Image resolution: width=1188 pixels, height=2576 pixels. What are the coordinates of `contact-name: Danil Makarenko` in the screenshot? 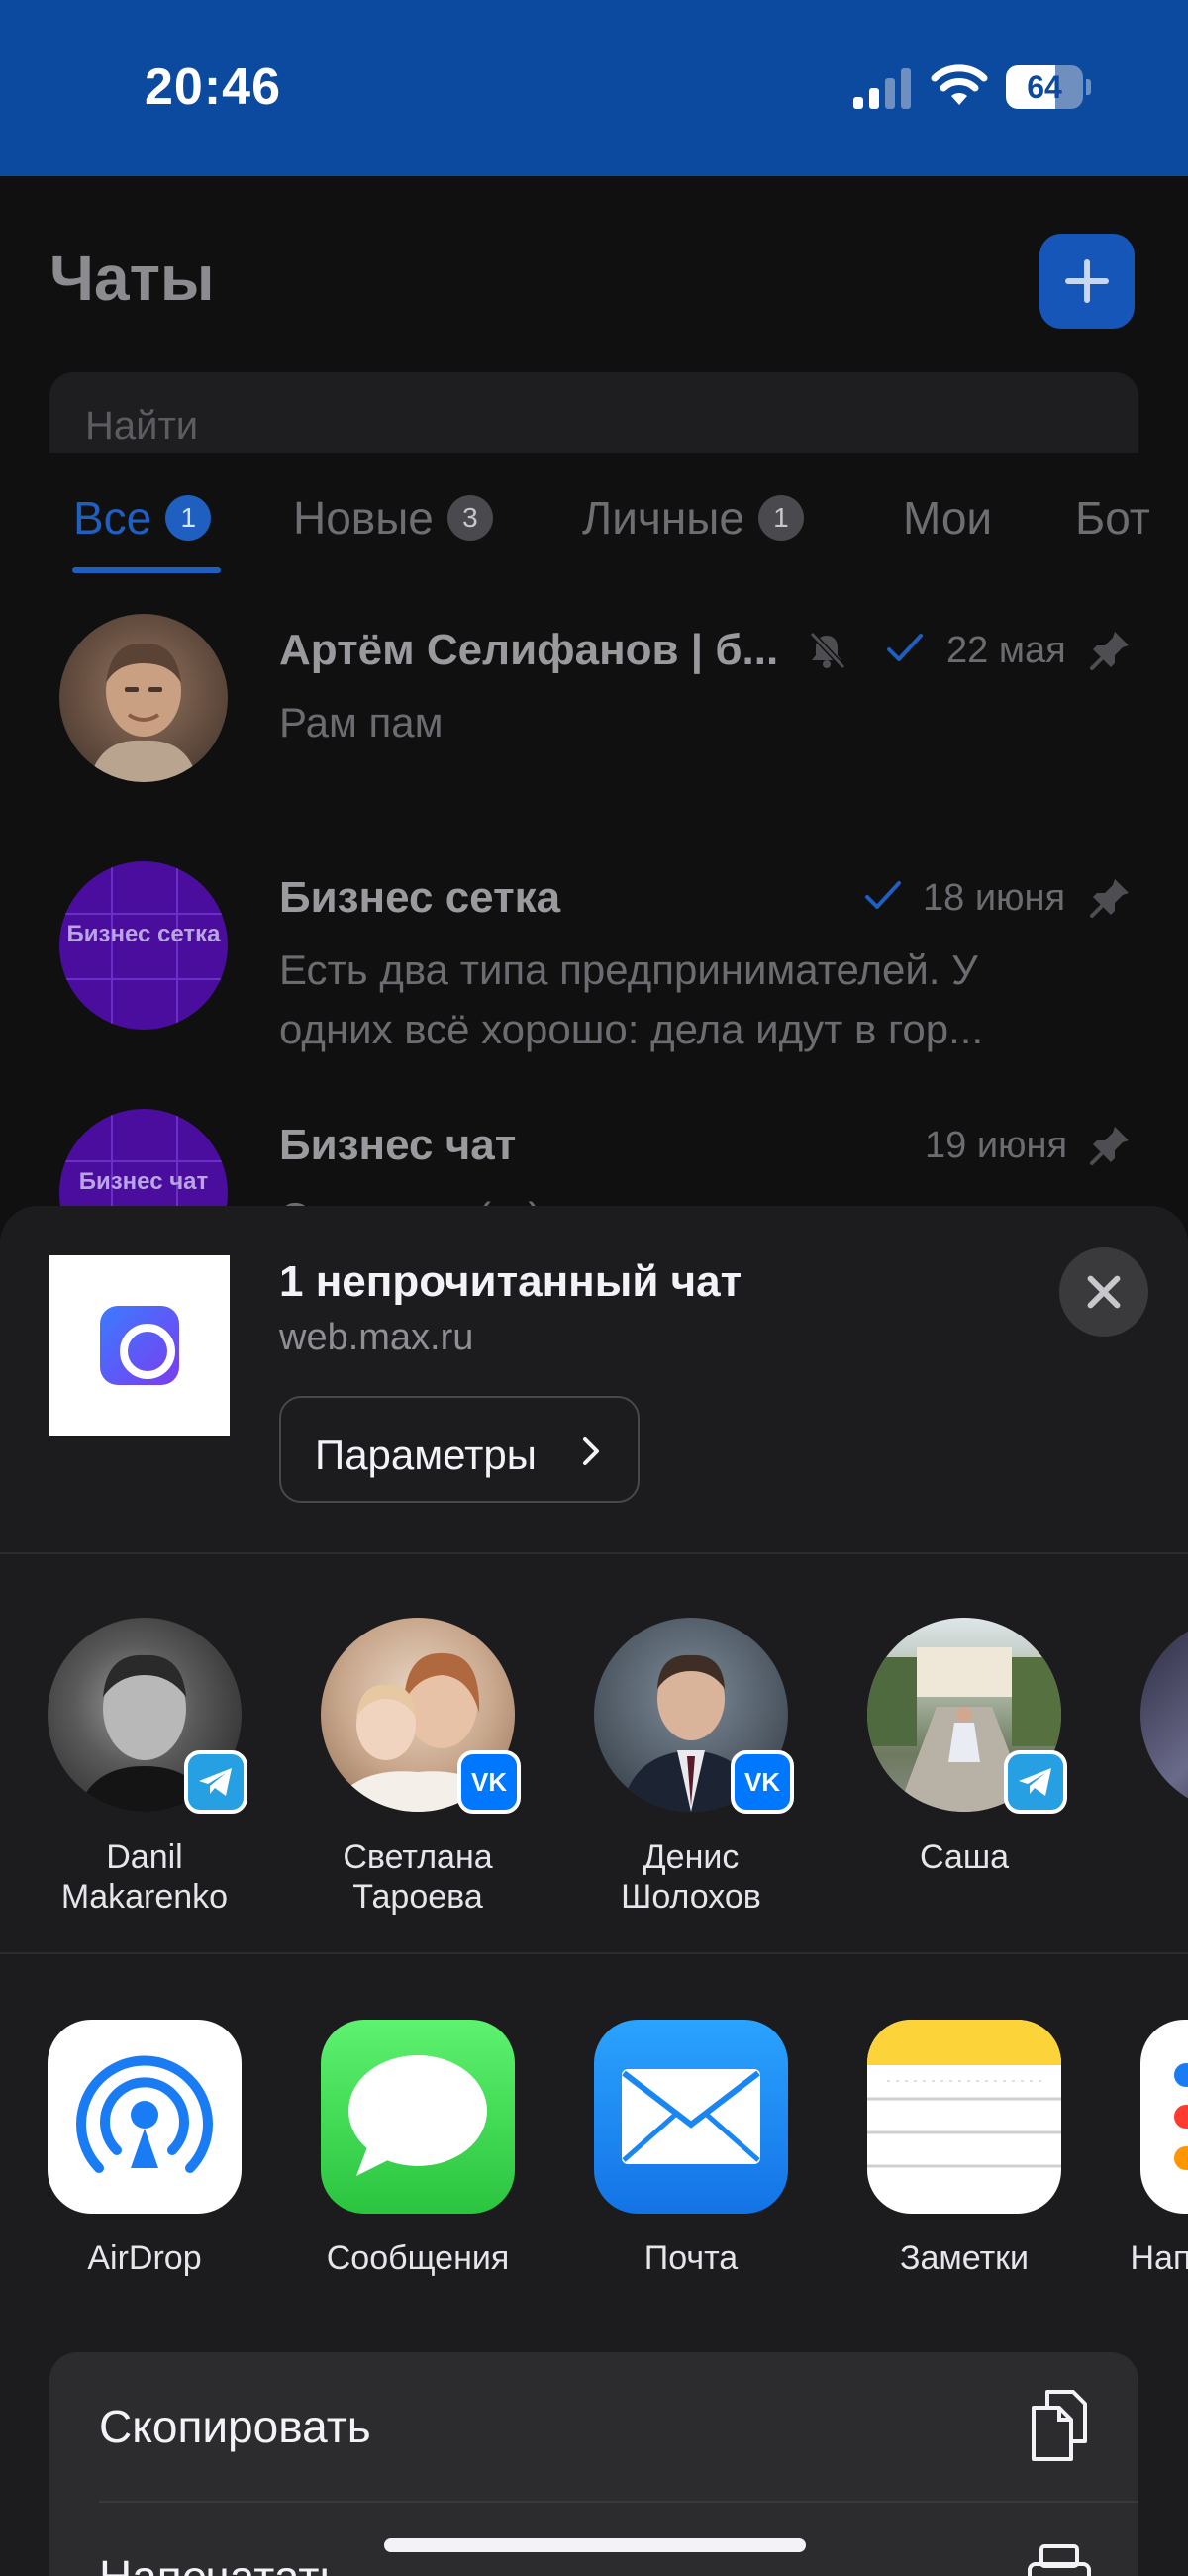 It's located at (144, 1877).